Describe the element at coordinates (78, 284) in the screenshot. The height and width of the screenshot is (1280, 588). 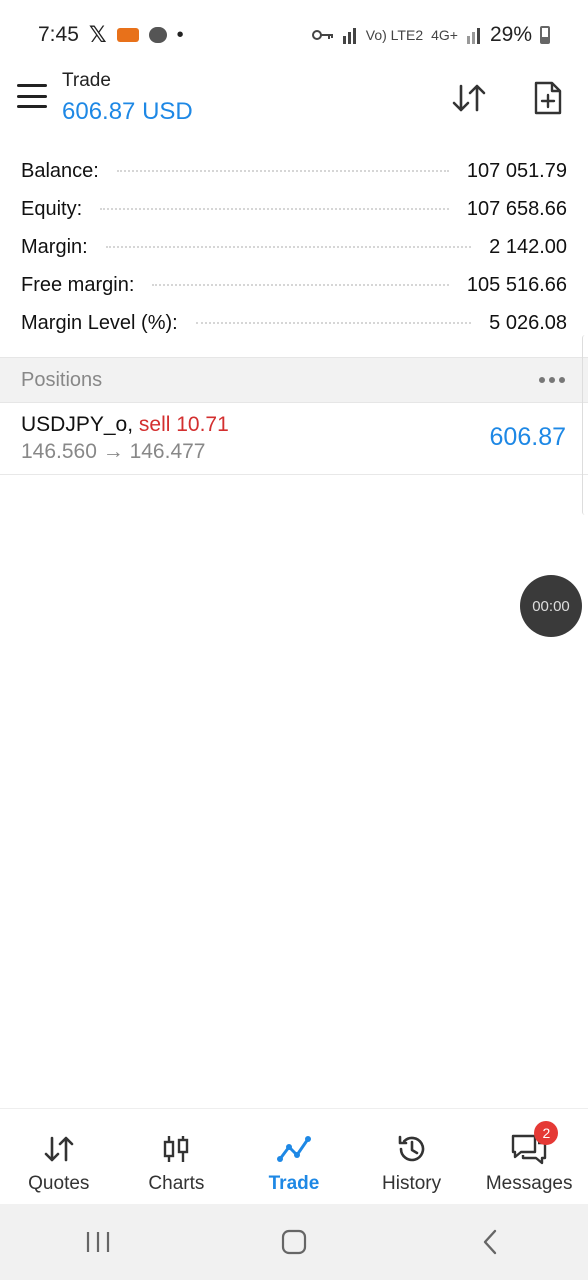
I see `free-margin-label: Free margin:` at that location.